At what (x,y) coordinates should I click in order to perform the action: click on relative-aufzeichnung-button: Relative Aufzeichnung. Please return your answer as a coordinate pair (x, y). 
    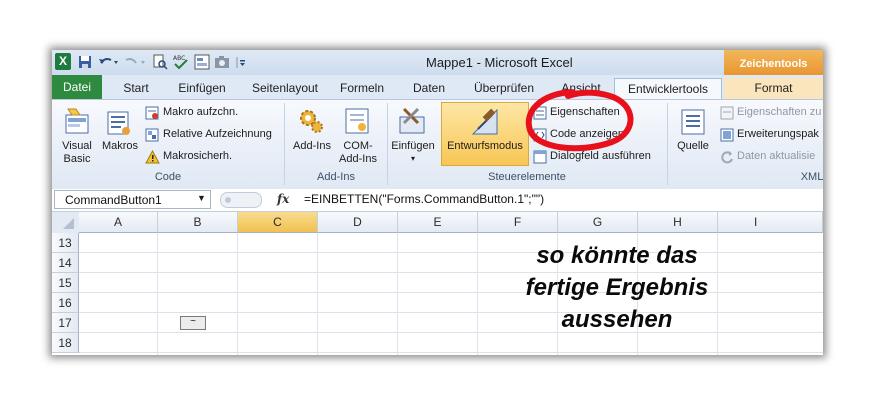
    Looking at the image, I should click on (217, 134).